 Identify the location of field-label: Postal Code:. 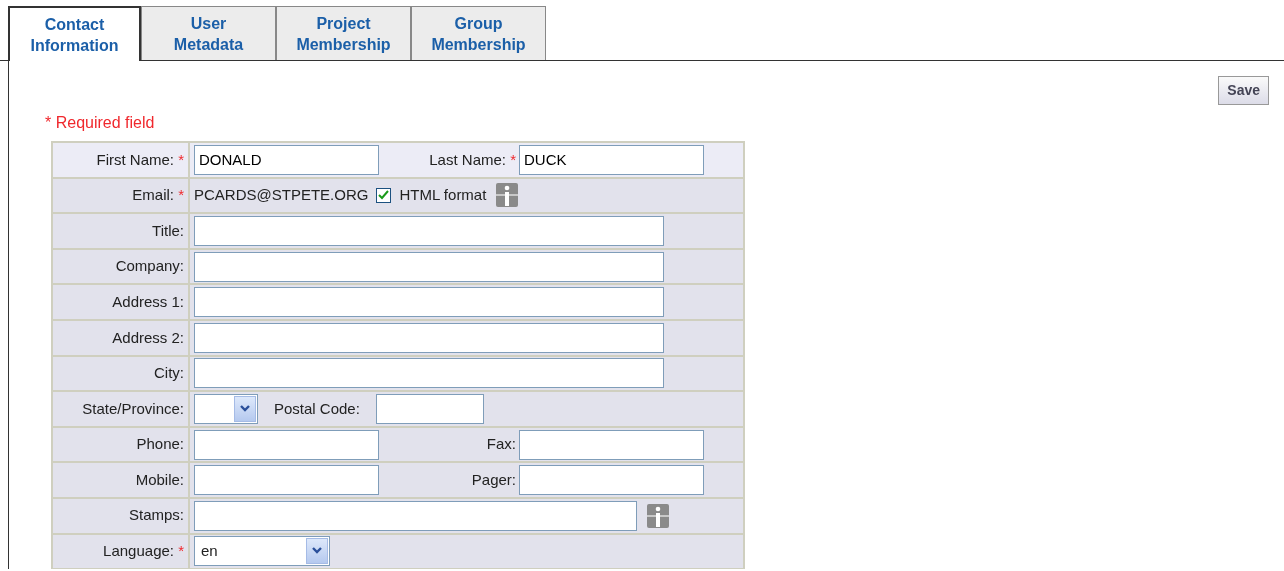
(317, 408).